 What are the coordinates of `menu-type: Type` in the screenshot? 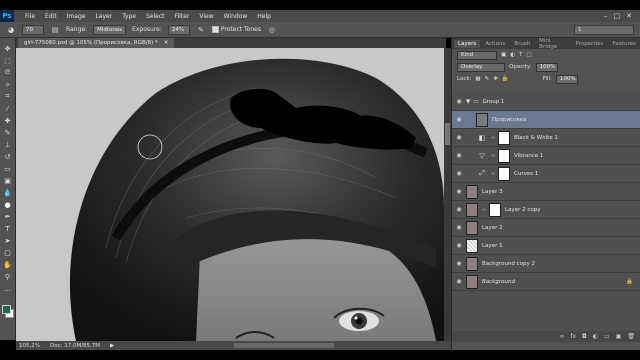 It's located at (129, 16).